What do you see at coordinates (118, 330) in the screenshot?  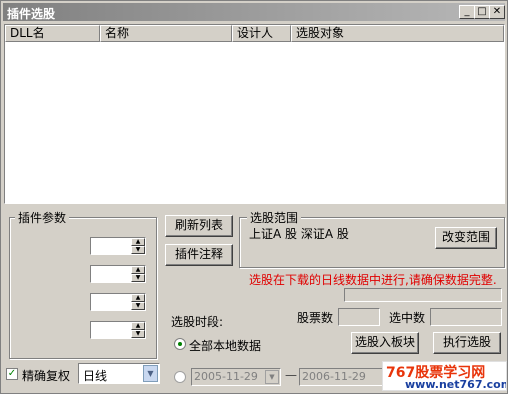 I see `param-spinner-4: ▲ ▼` at bounding box center [118, 330].